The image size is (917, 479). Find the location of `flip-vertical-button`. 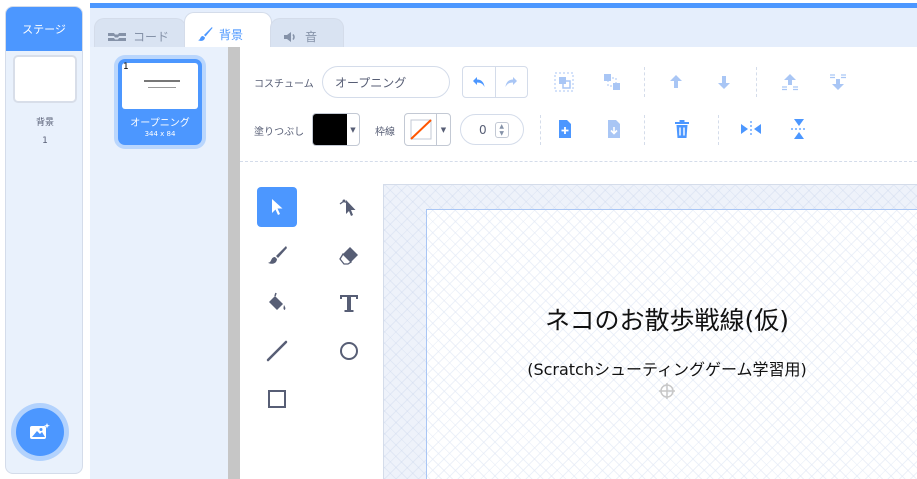

flip-vertical-button is located at coordinates (799, 129).